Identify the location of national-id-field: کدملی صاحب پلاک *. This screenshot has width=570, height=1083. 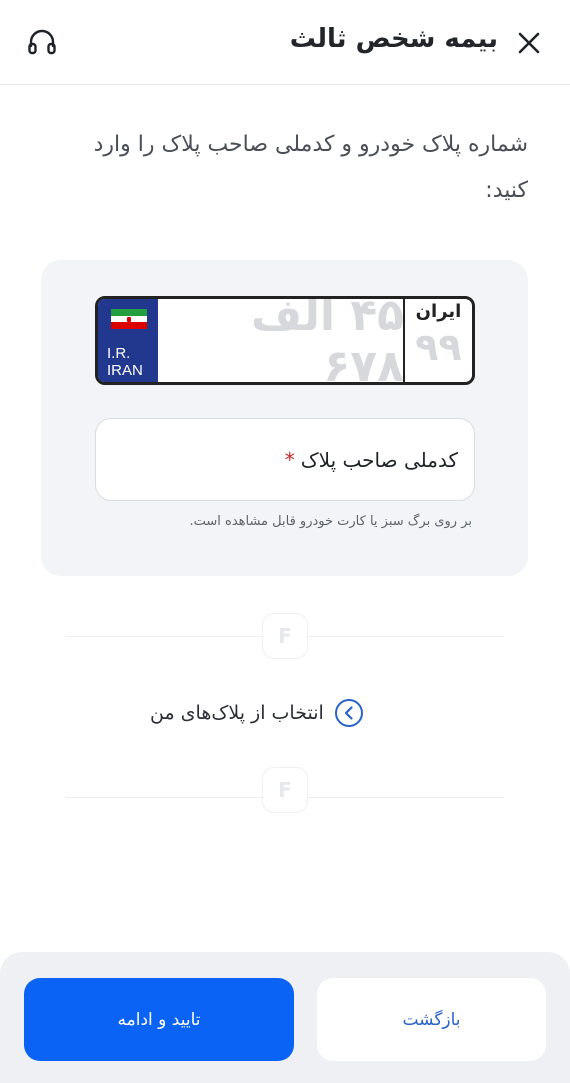
(285, 459).